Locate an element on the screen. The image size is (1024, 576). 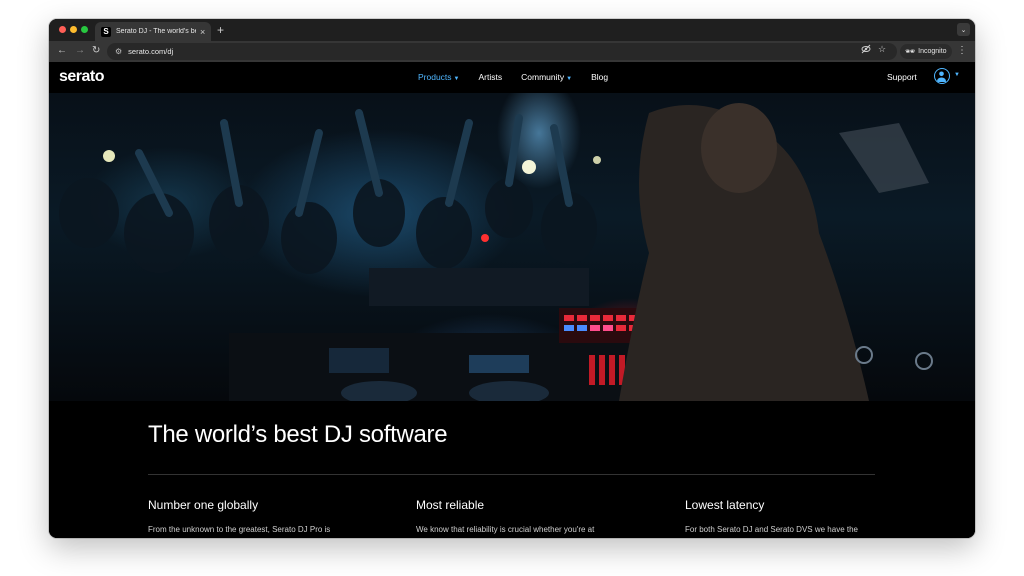
url-text: serato.com/dj is located at coordinates (151, 51).